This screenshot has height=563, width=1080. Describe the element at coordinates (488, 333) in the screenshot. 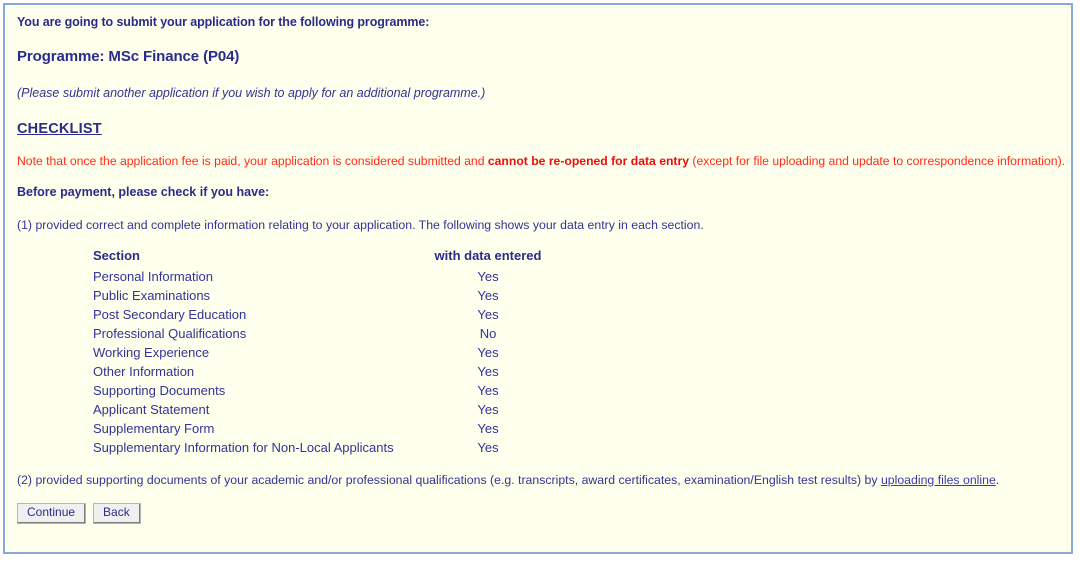

I see `section-entered-value: No` at that location.